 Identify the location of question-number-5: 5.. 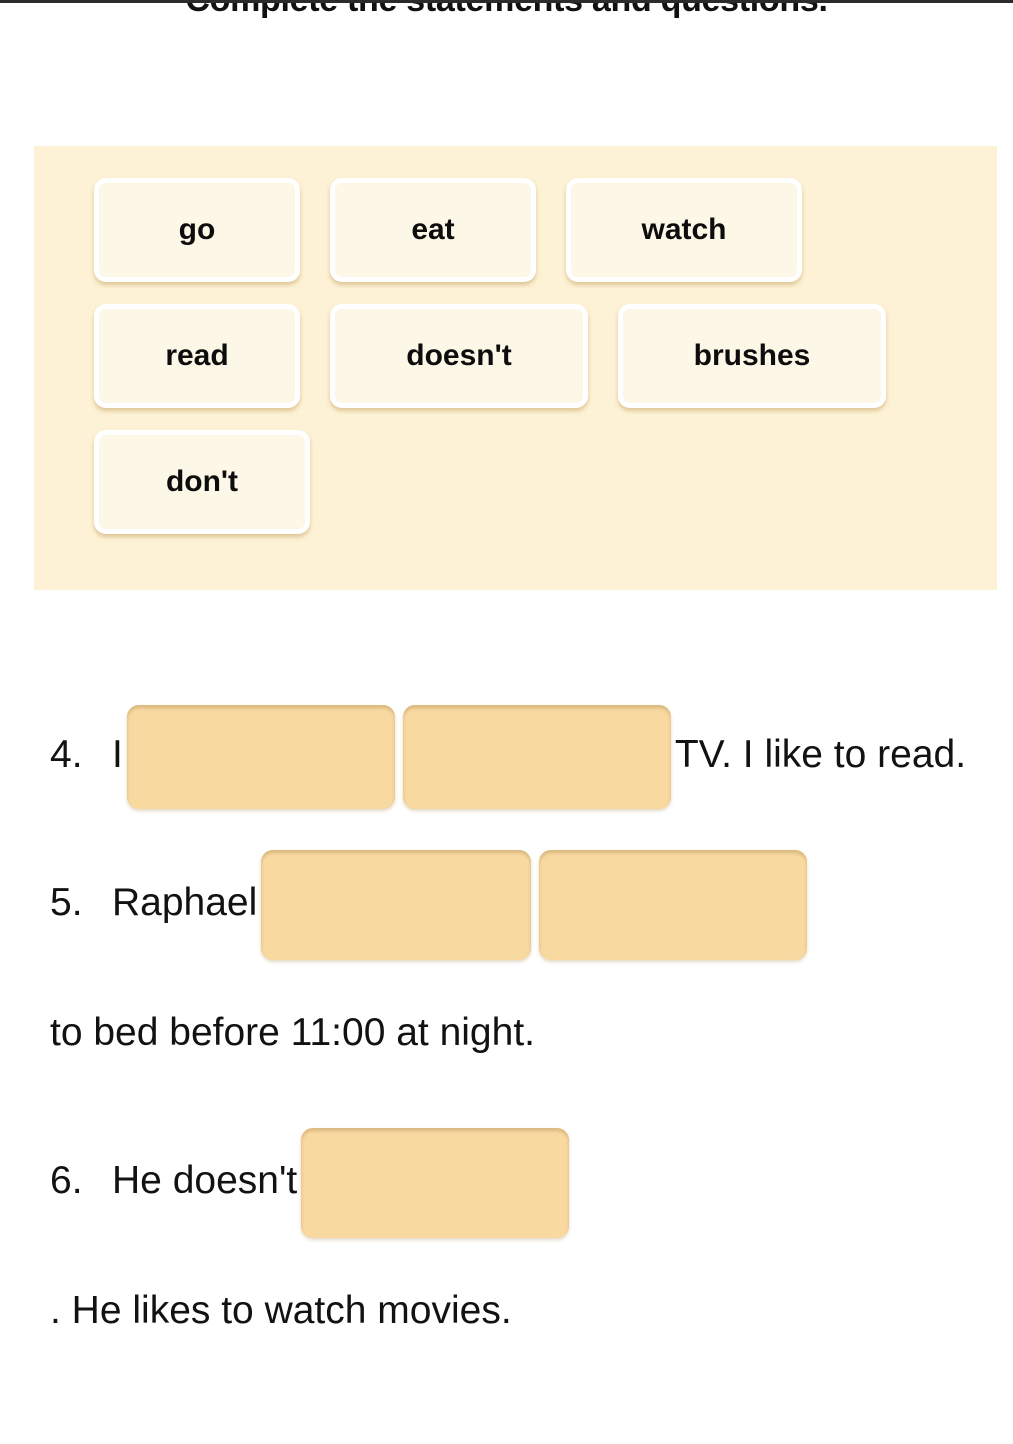
(66, 902).